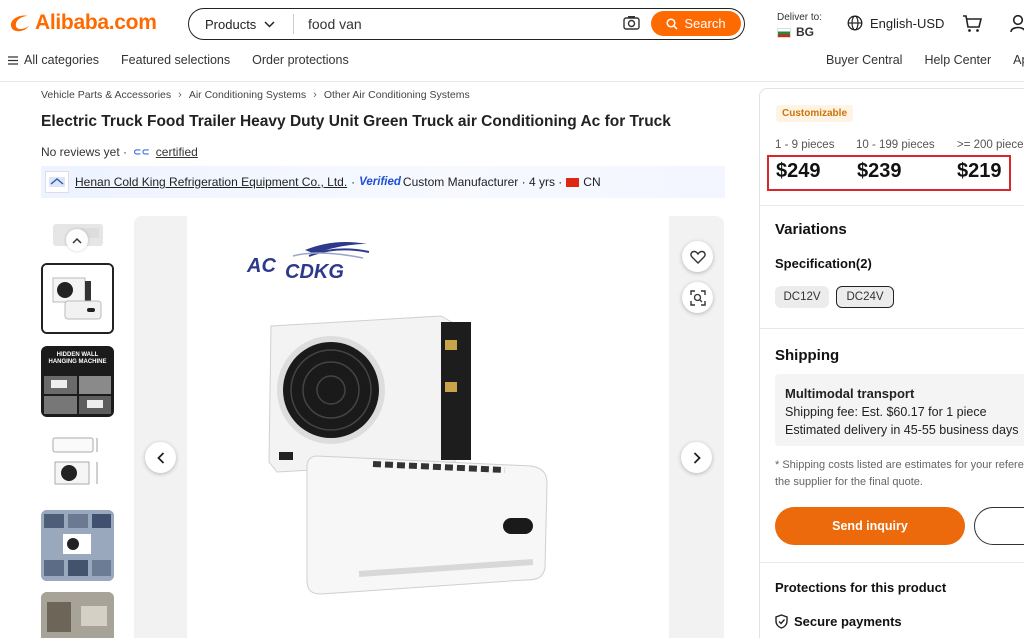 The image size is (1024, 638). I want to click on shipping-fee: Shipping fee: Est. $60.17 for 1 piece, so click(886, 412).